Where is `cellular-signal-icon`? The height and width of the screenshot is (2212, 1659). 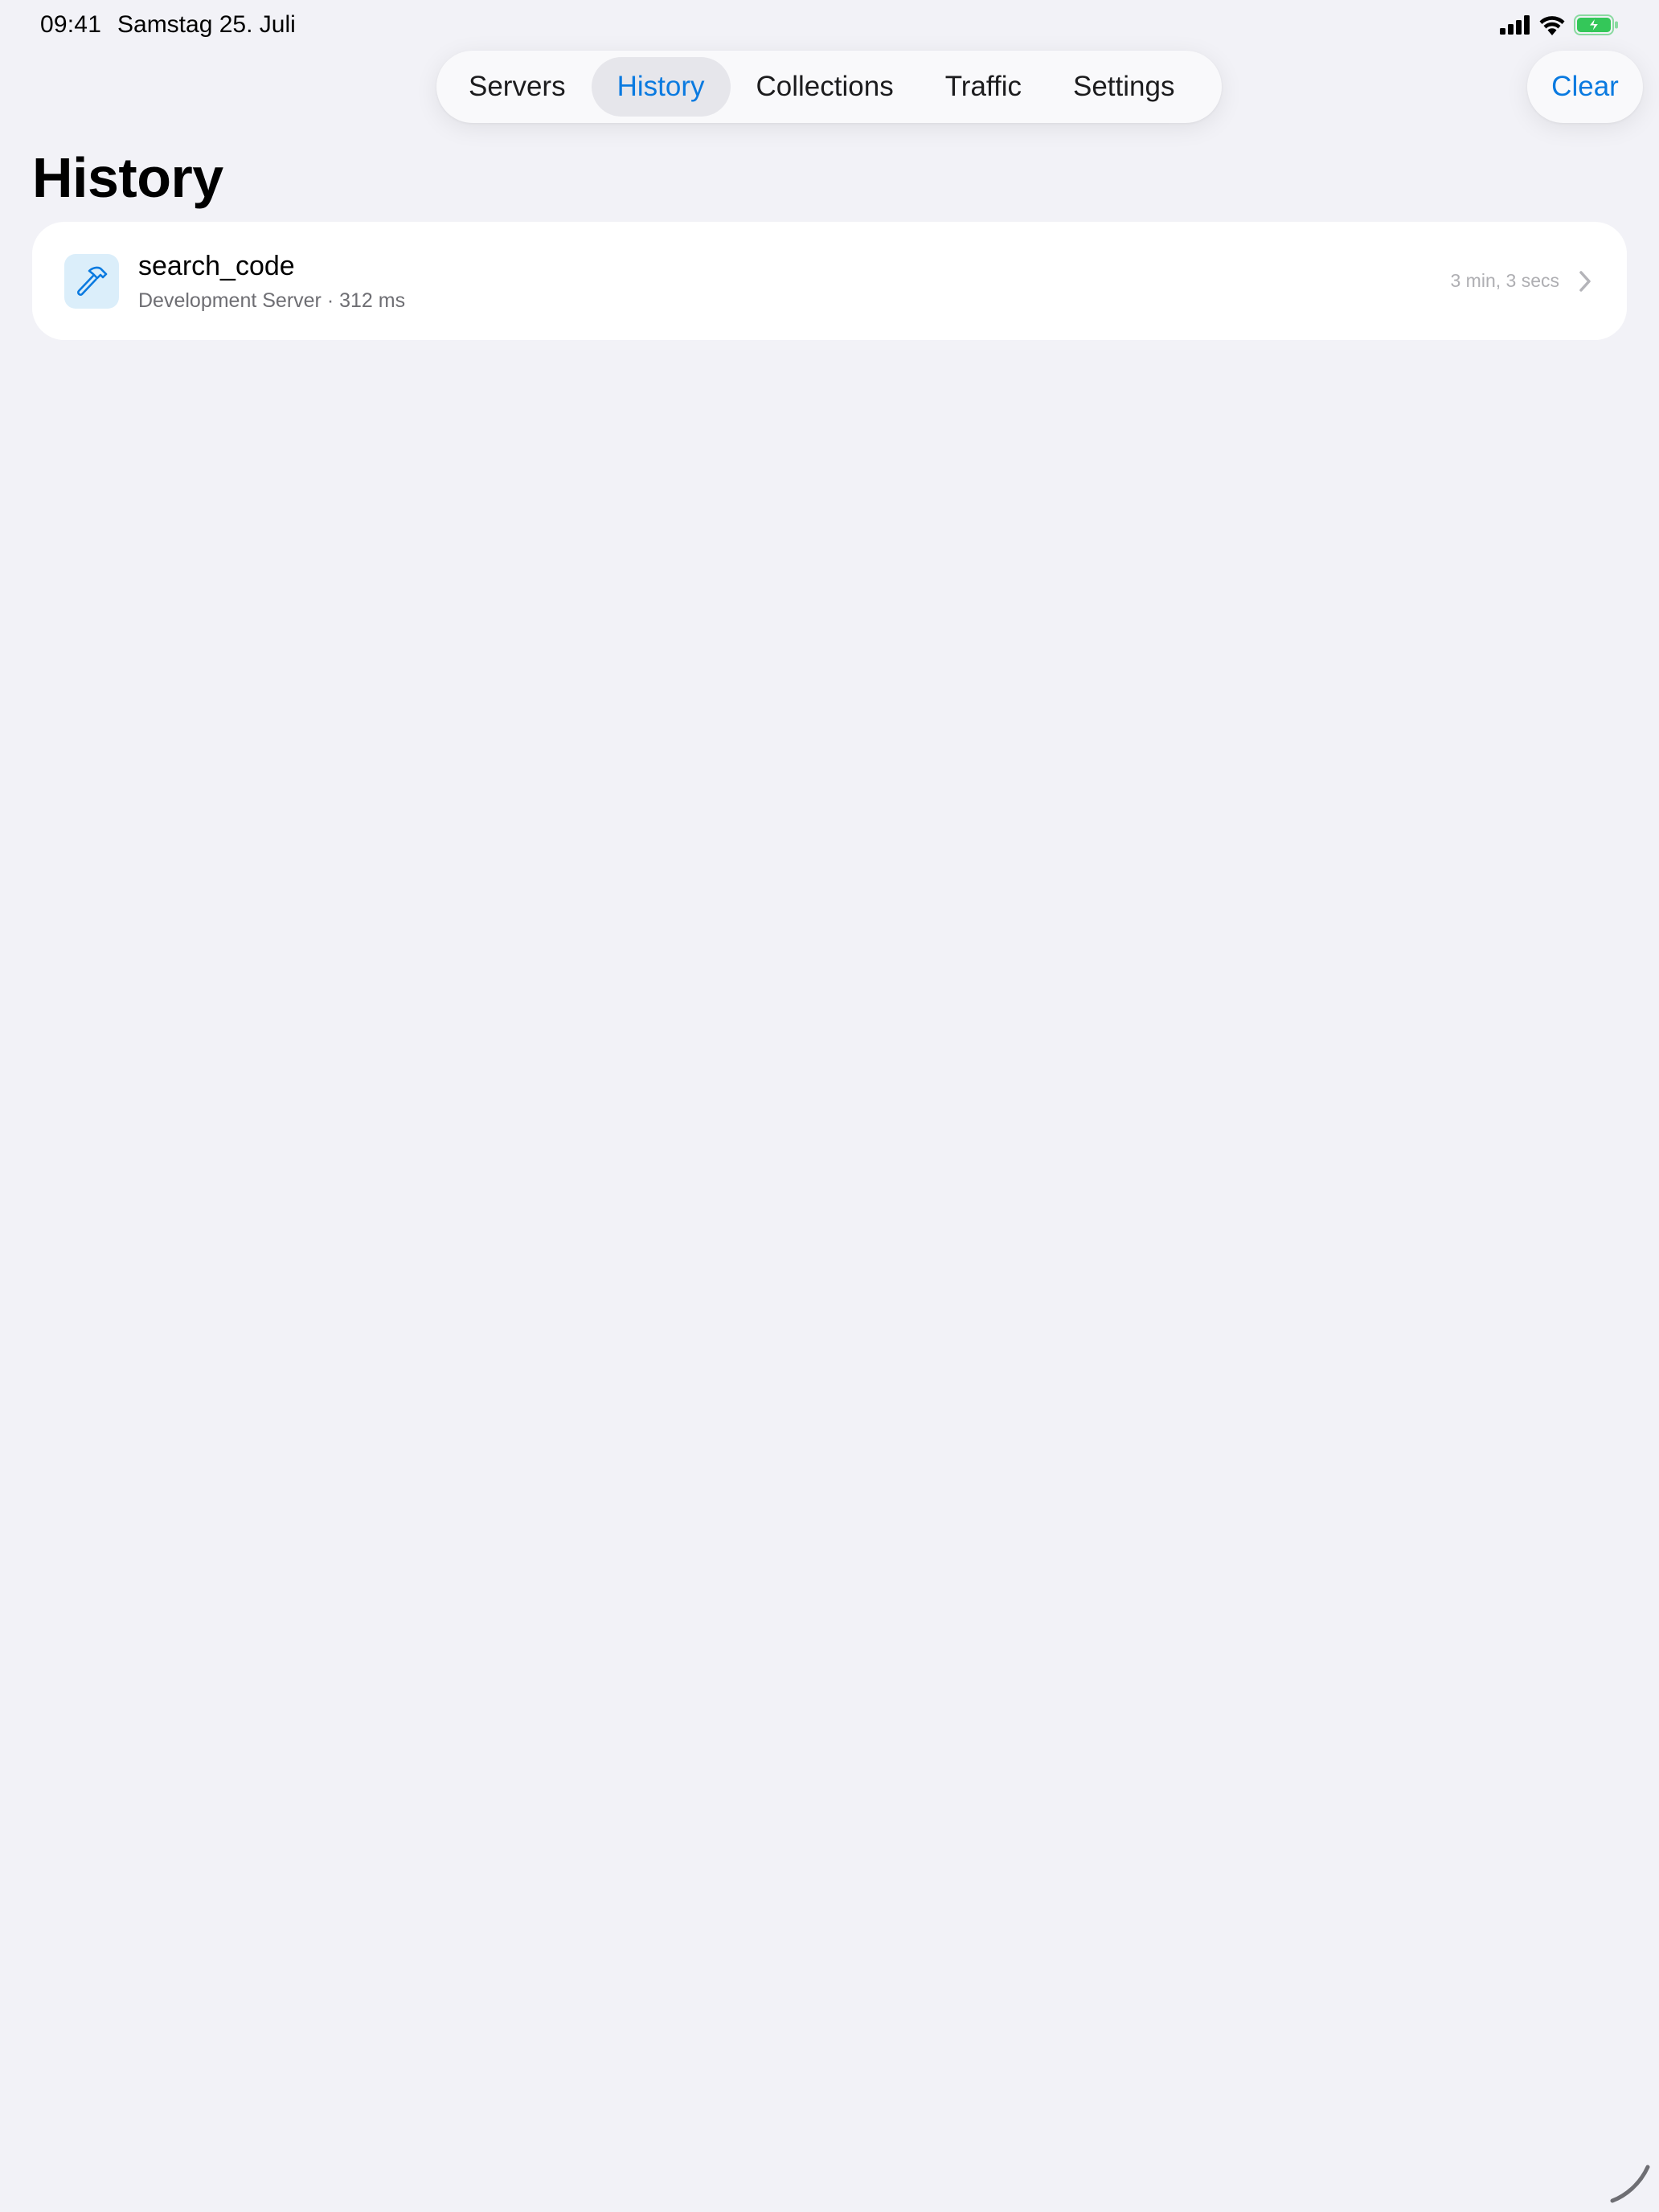
cellular-signal-icon is located at coordinates (1515, 25).